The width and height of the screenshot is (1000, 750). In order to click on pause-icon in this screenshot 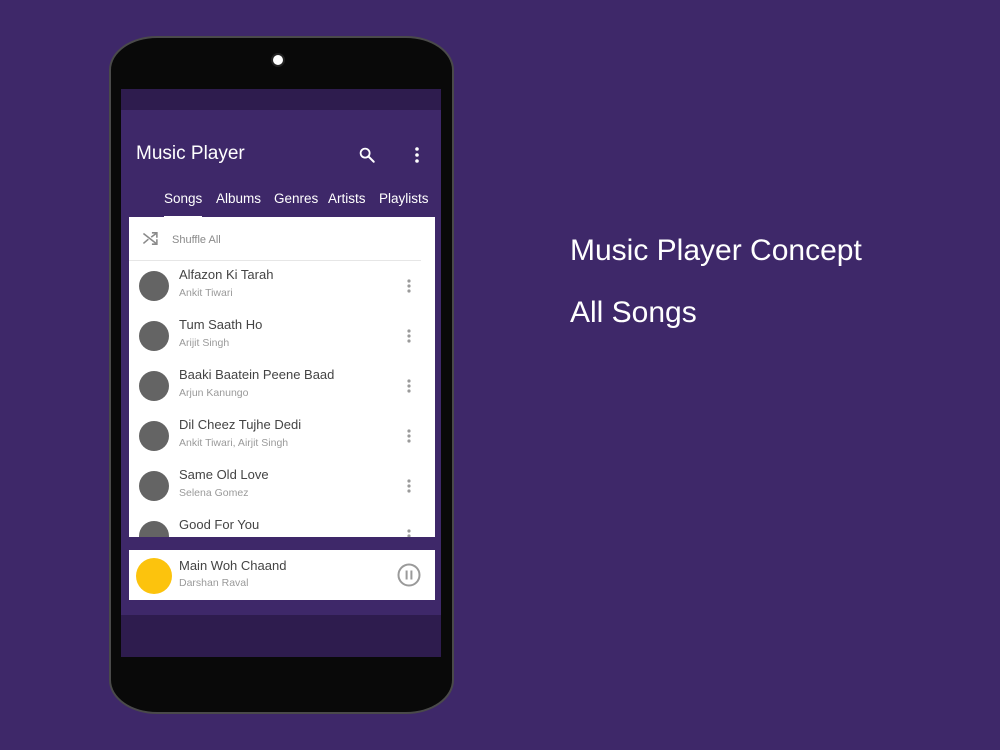, I will do `click(409, 575)`.